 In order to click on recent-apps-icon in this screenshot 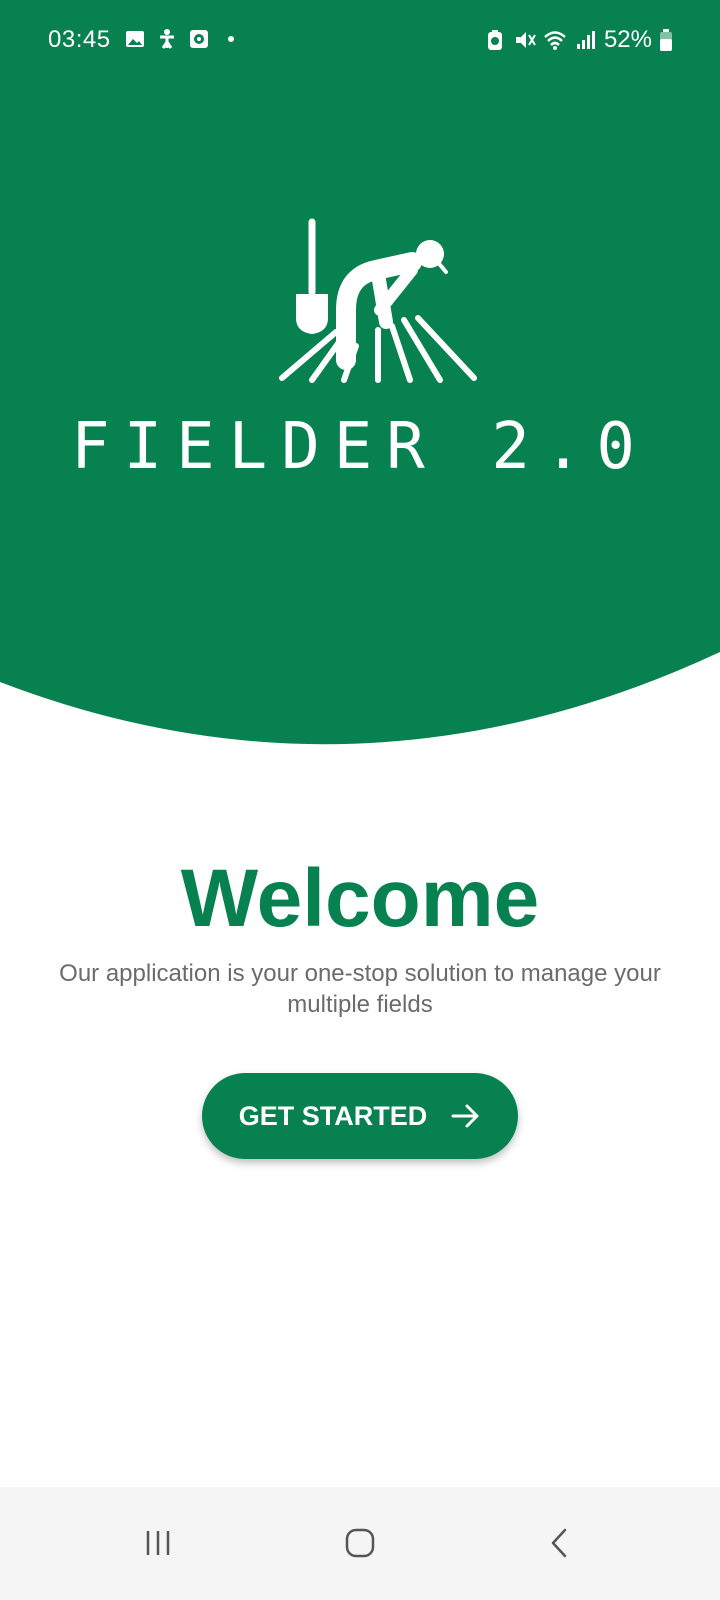, I will do `click(158, 1543)`.